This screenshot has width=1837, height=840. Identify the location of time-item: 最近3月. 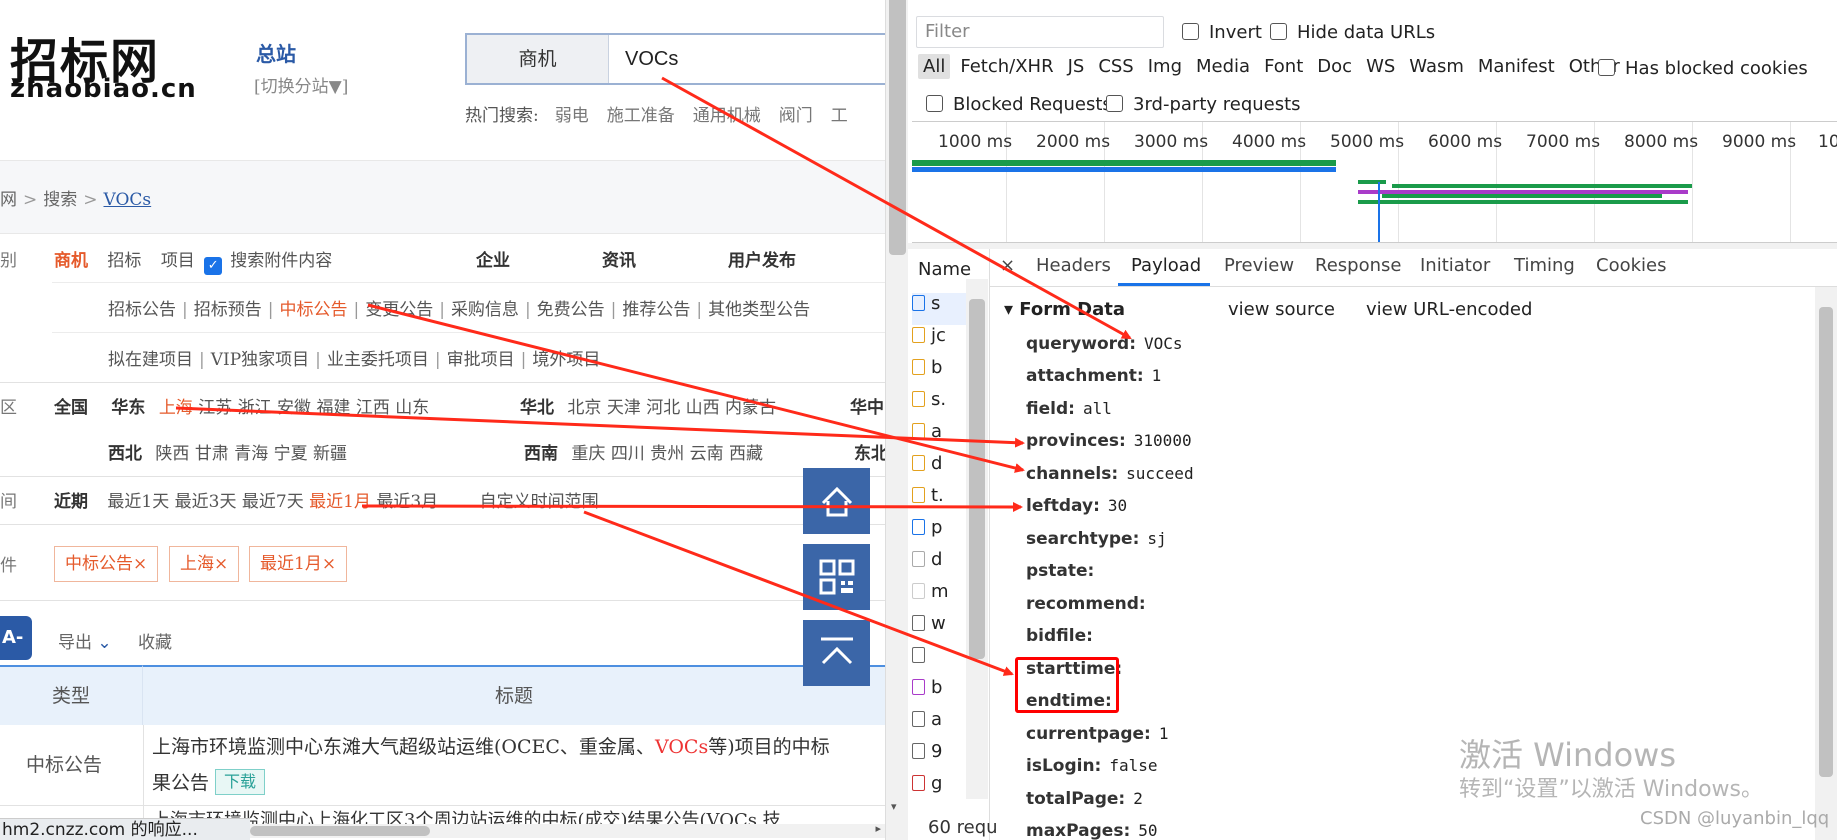
(407, 502).